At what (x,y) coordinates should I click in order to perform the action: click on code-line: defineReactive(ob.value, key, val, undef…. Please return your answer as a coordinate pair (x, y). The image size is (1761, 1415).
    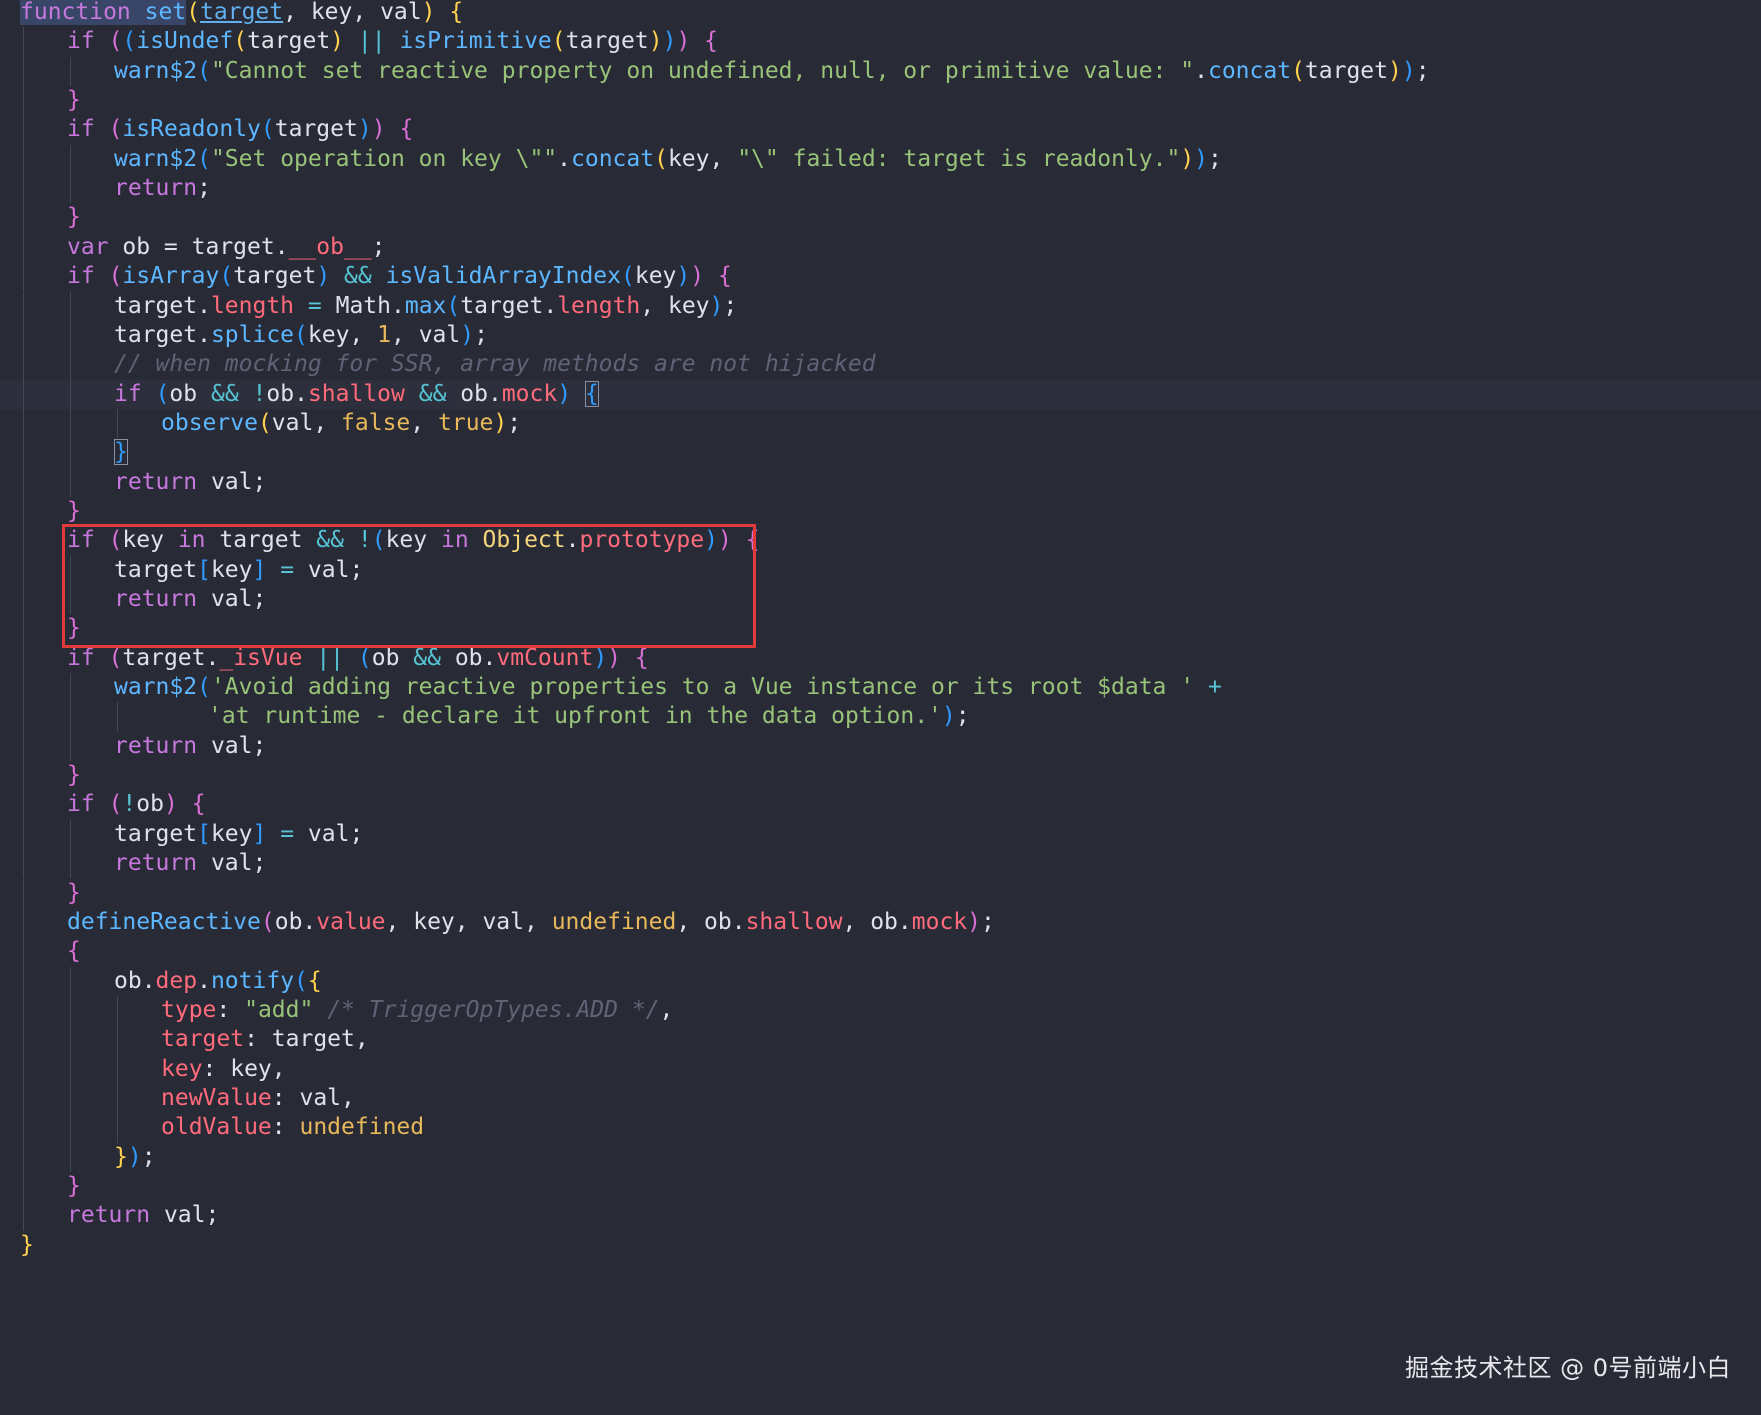
    Looking at the image, I should click on (880, 922).